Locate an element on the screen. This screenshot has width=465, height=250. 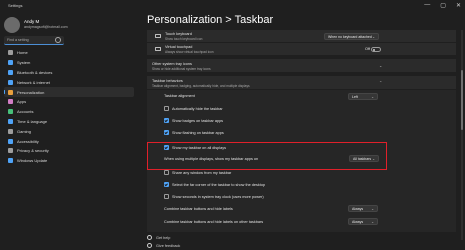
dropdown-value: All taskbars is located at coordinates (362, 159).